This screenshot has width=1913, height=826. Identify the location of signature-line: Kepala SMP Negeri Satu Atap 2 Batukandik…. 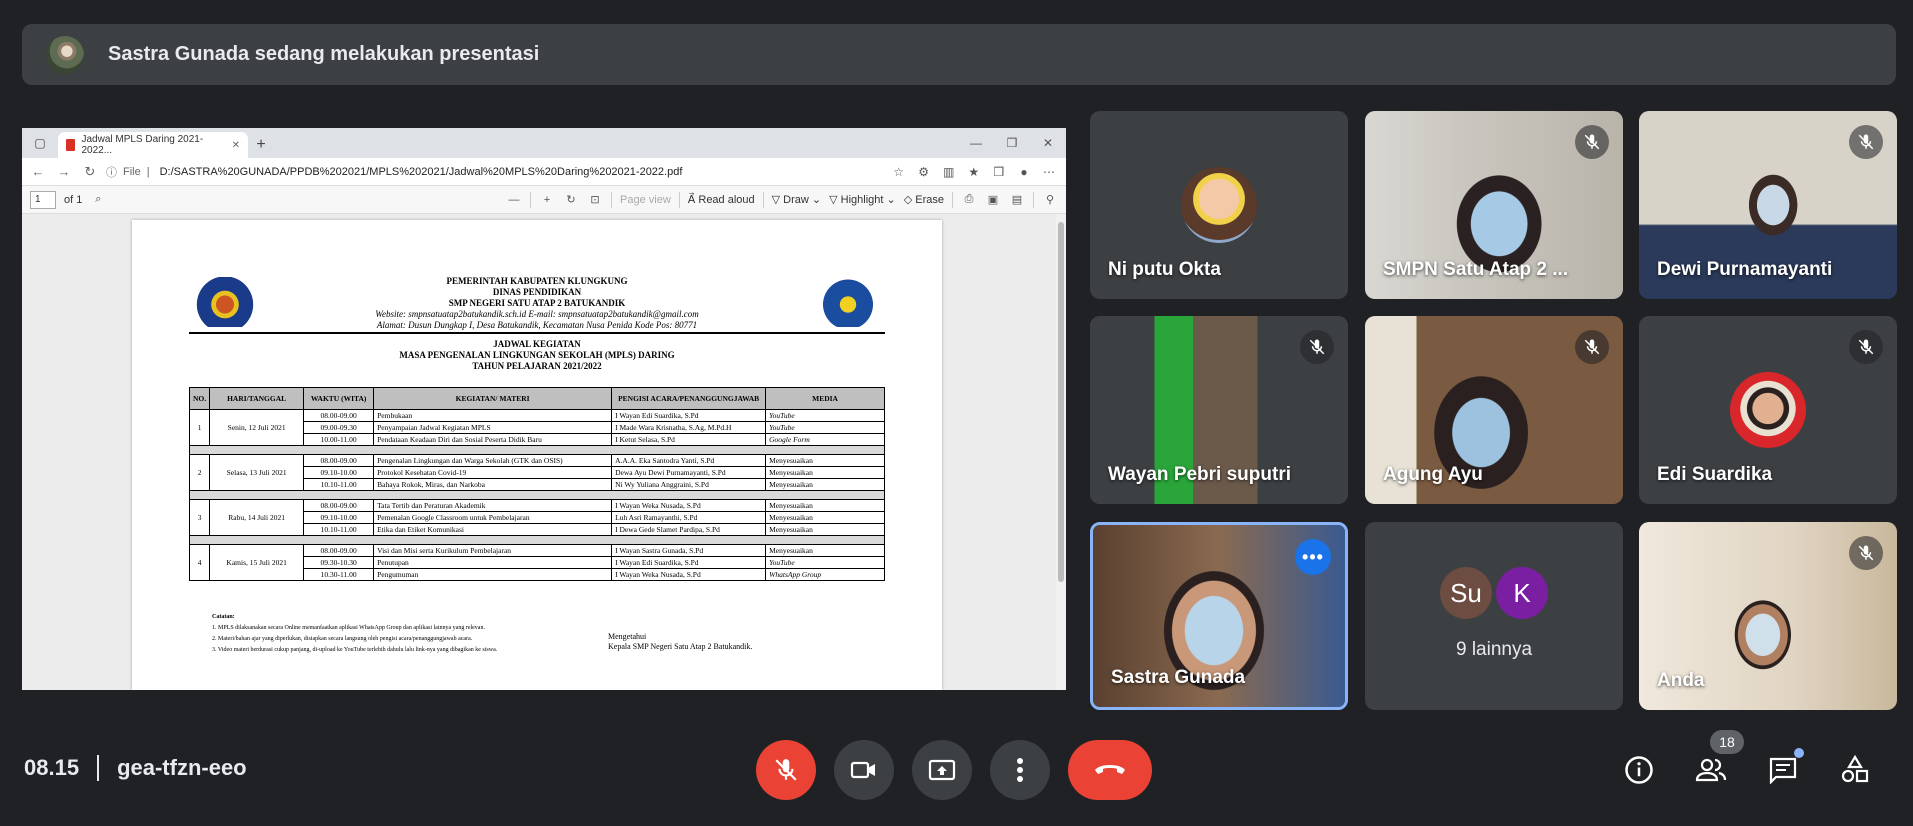
(680, 646).